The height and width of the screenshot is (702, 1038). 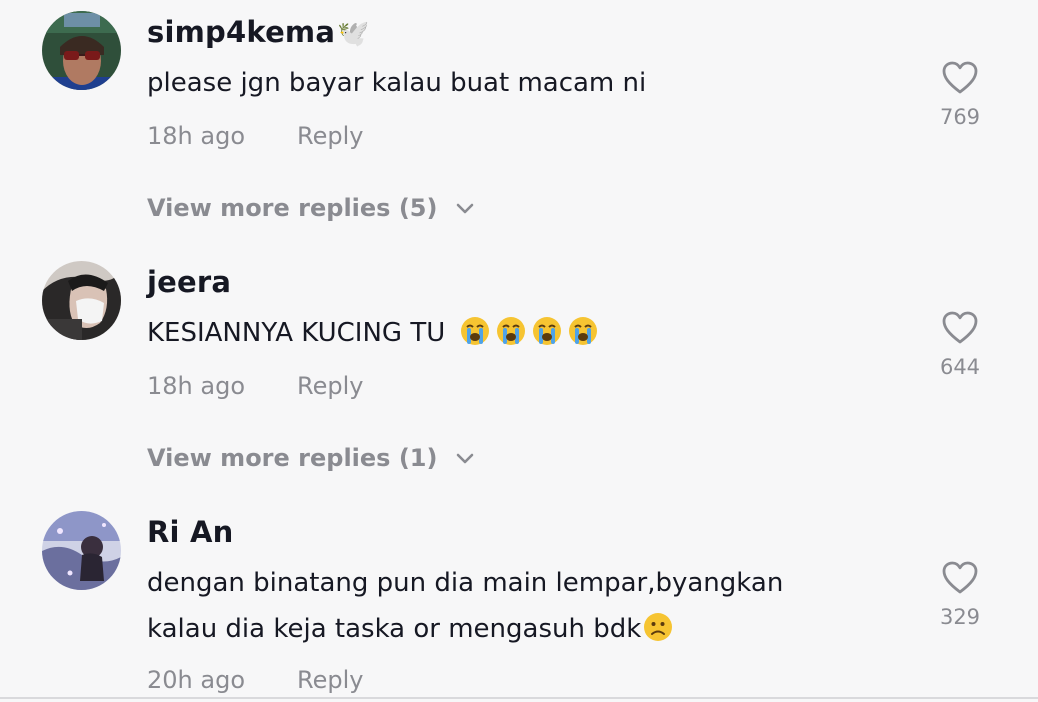 What do you see at coordinates (196, 680) in the screenshot?
I see `comment-time: 20h ago` at bounding box center [196, 680].